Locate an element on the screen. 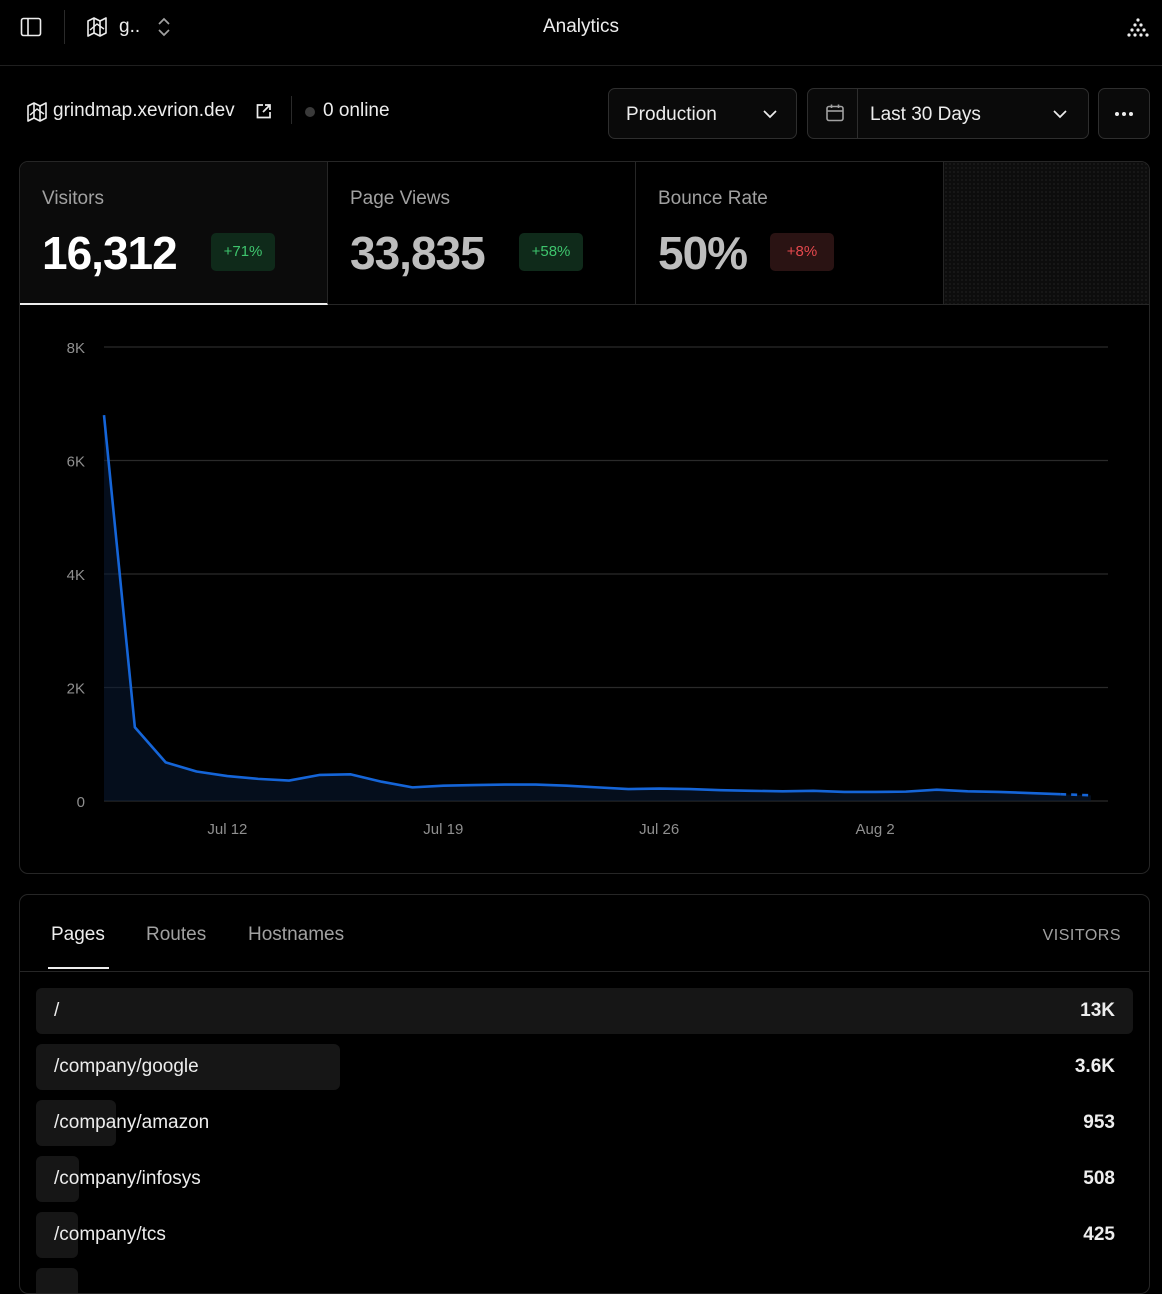 The image size is (1162, 1294). metric-change-badge: +71% is located at coordinates (243, 252).